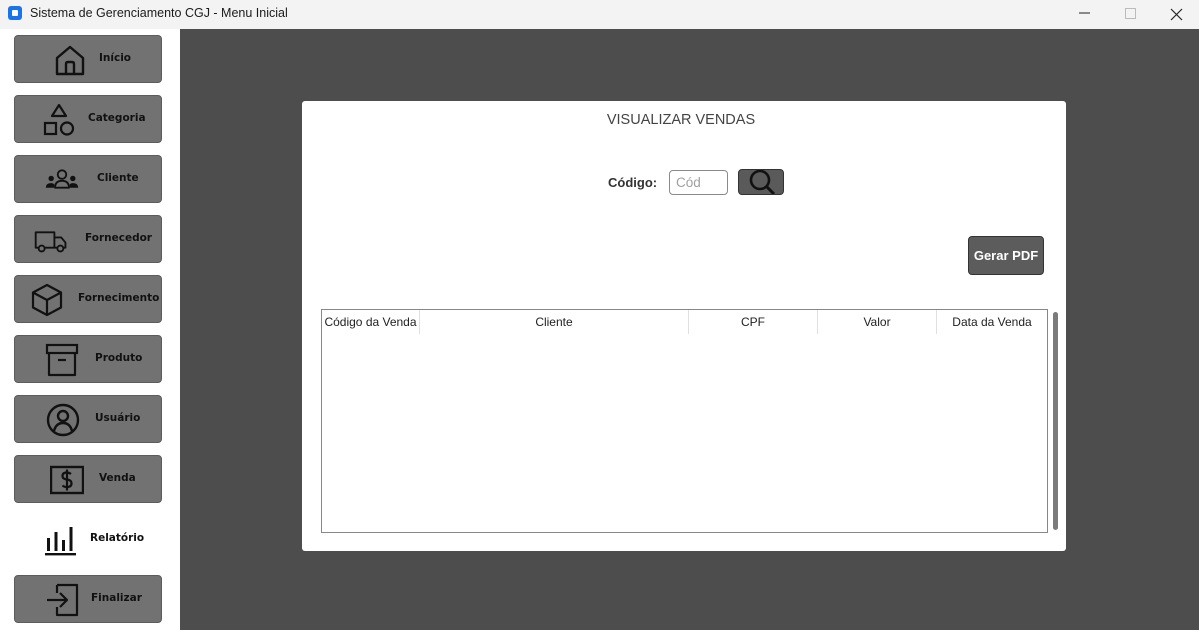 The image size is (1199, 630). What do you see at coordinates (60, 541) in the screenshot?
I see `bar-chart-icon` at bounding box center [60, 541].